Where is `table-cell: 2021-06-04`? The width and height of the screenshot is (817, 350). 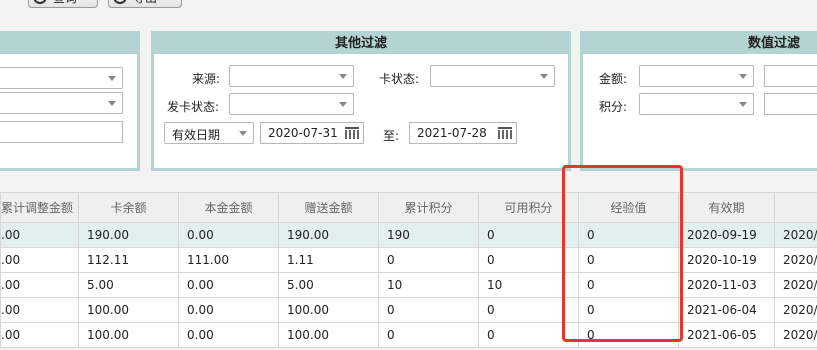 table-cell: 2021-06-04 is located at coordinates (726, 310).